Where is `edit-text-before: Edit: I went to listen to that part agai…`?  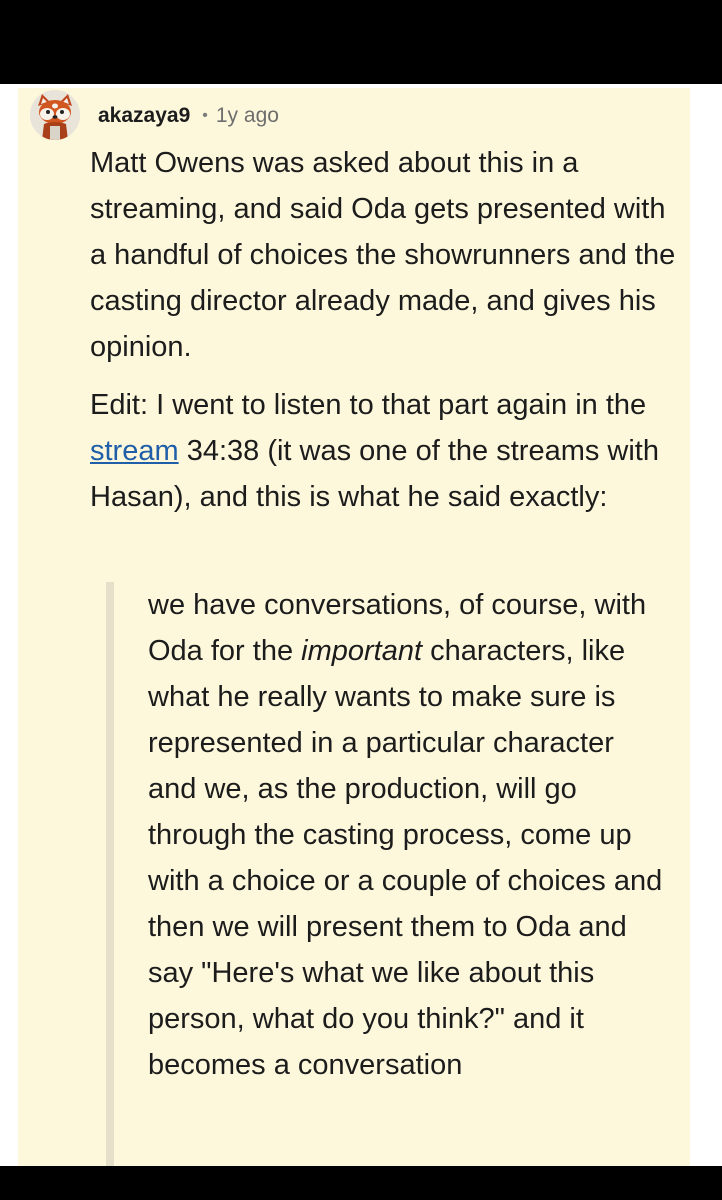 edit-text-before: Edit: I went to listen to that part agai… is located at coordinates (368, 405).